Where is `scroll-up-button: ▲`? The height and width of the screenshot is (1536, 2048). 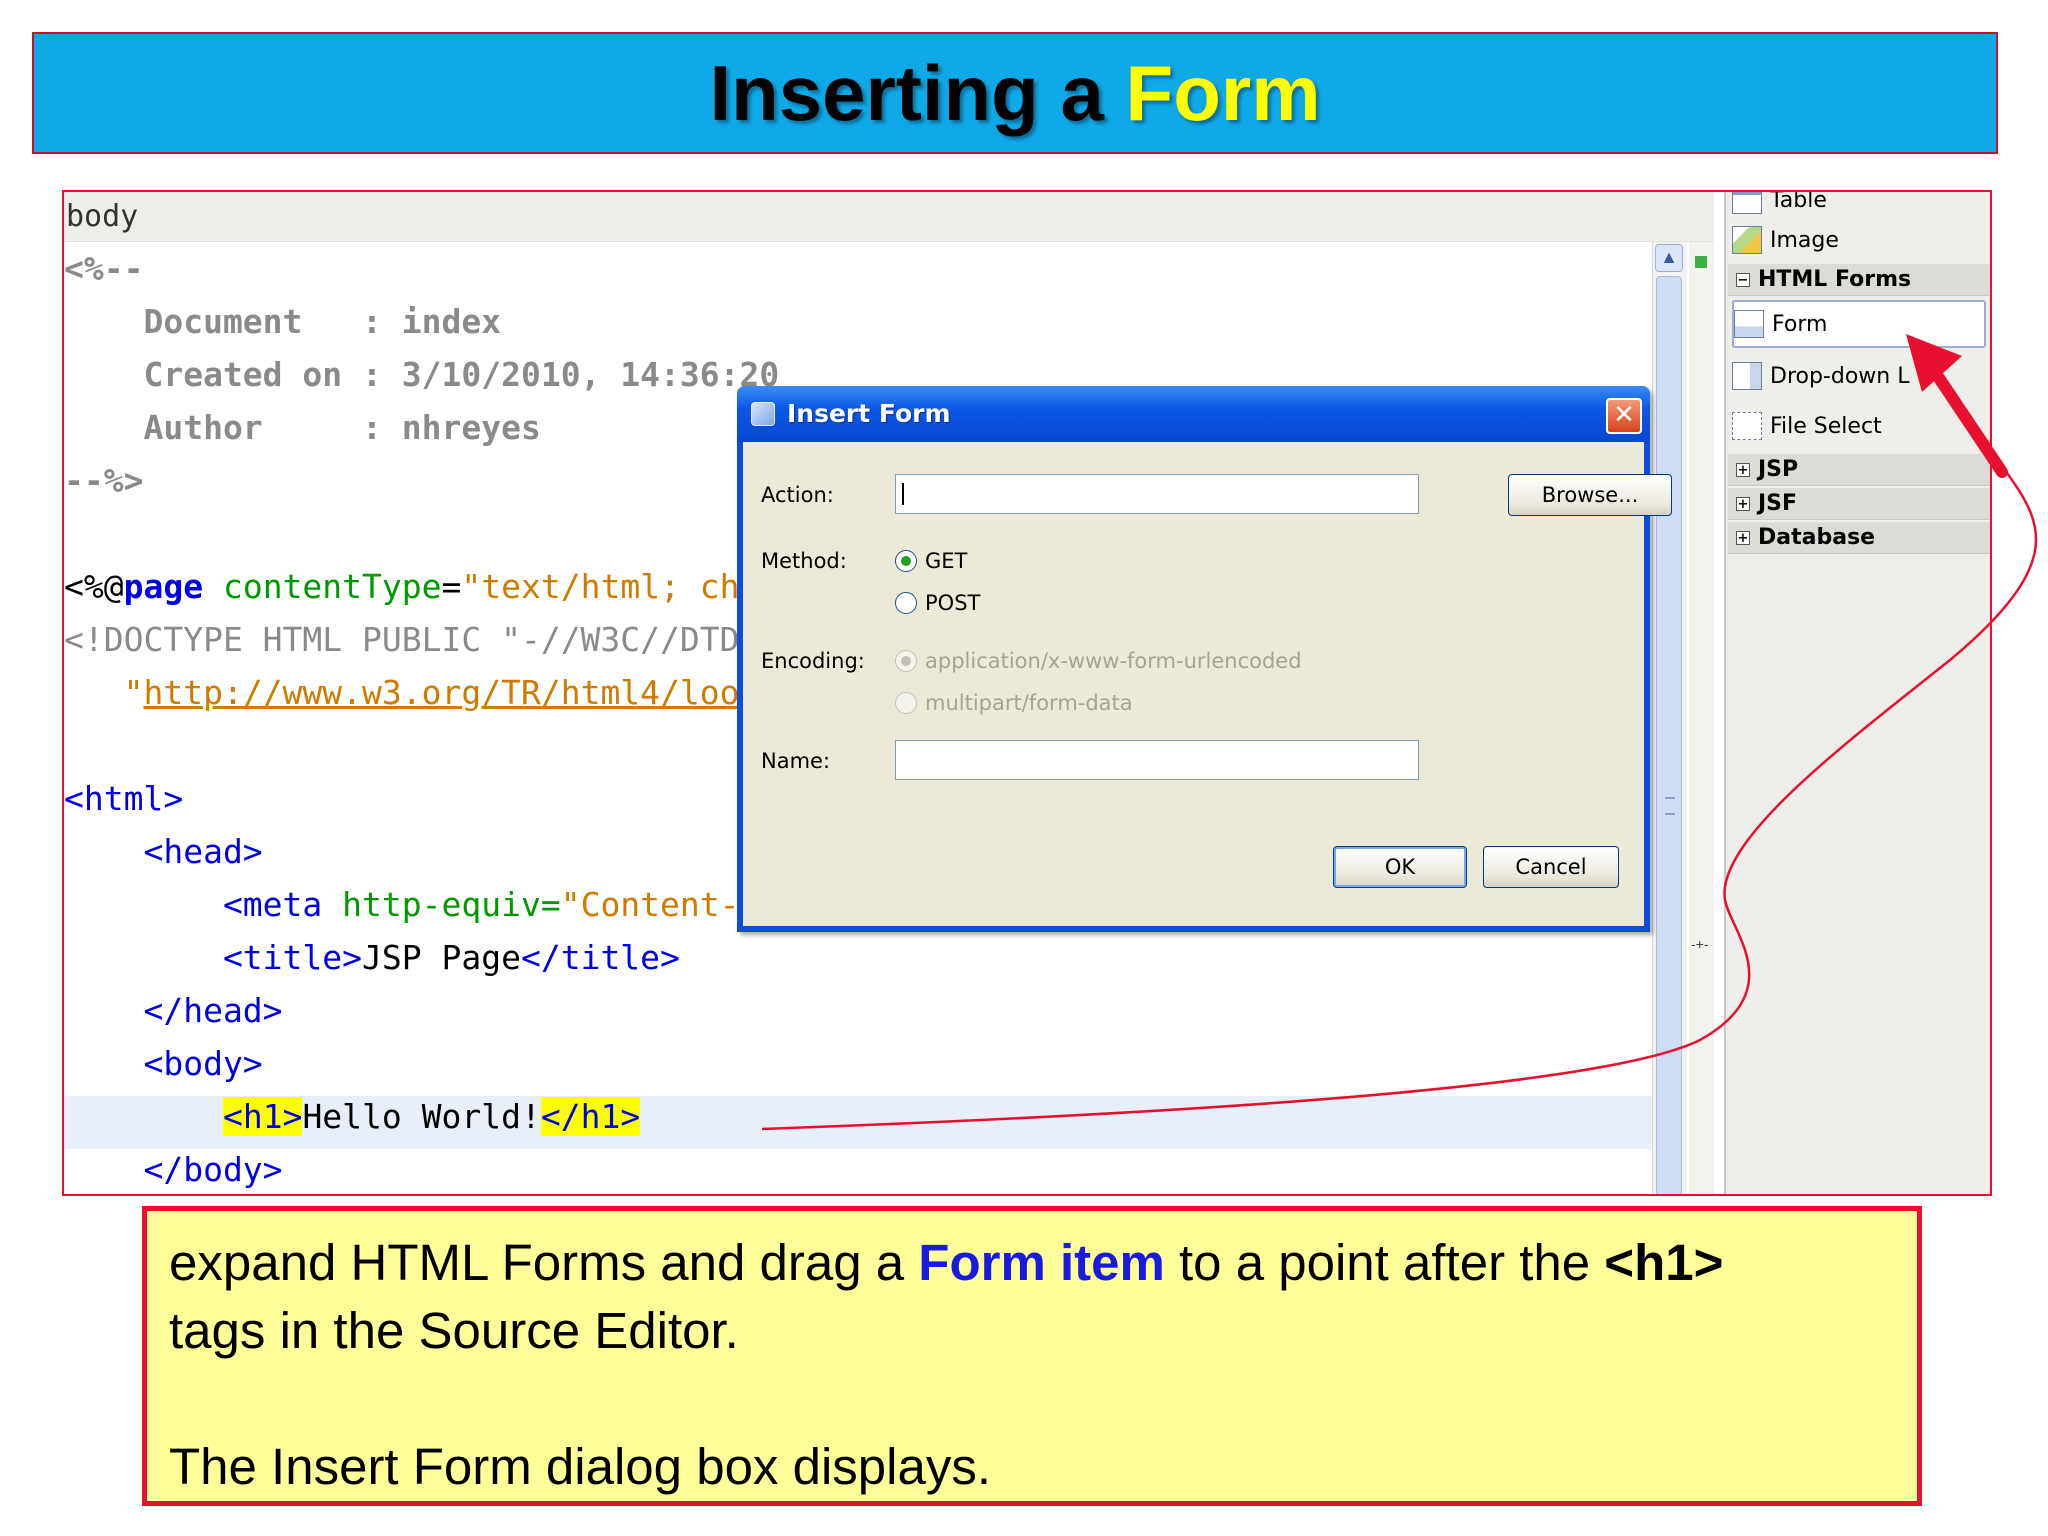 scroll-up-button: ▲ is located at coordinates (1669, 258).